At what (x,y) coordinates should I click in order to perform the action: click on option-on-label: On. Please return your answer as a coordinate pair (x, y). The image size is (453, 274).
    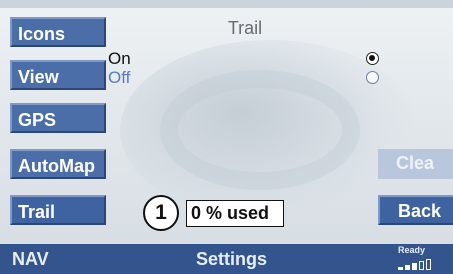
    Looking at the image, I should click on (119, 59).